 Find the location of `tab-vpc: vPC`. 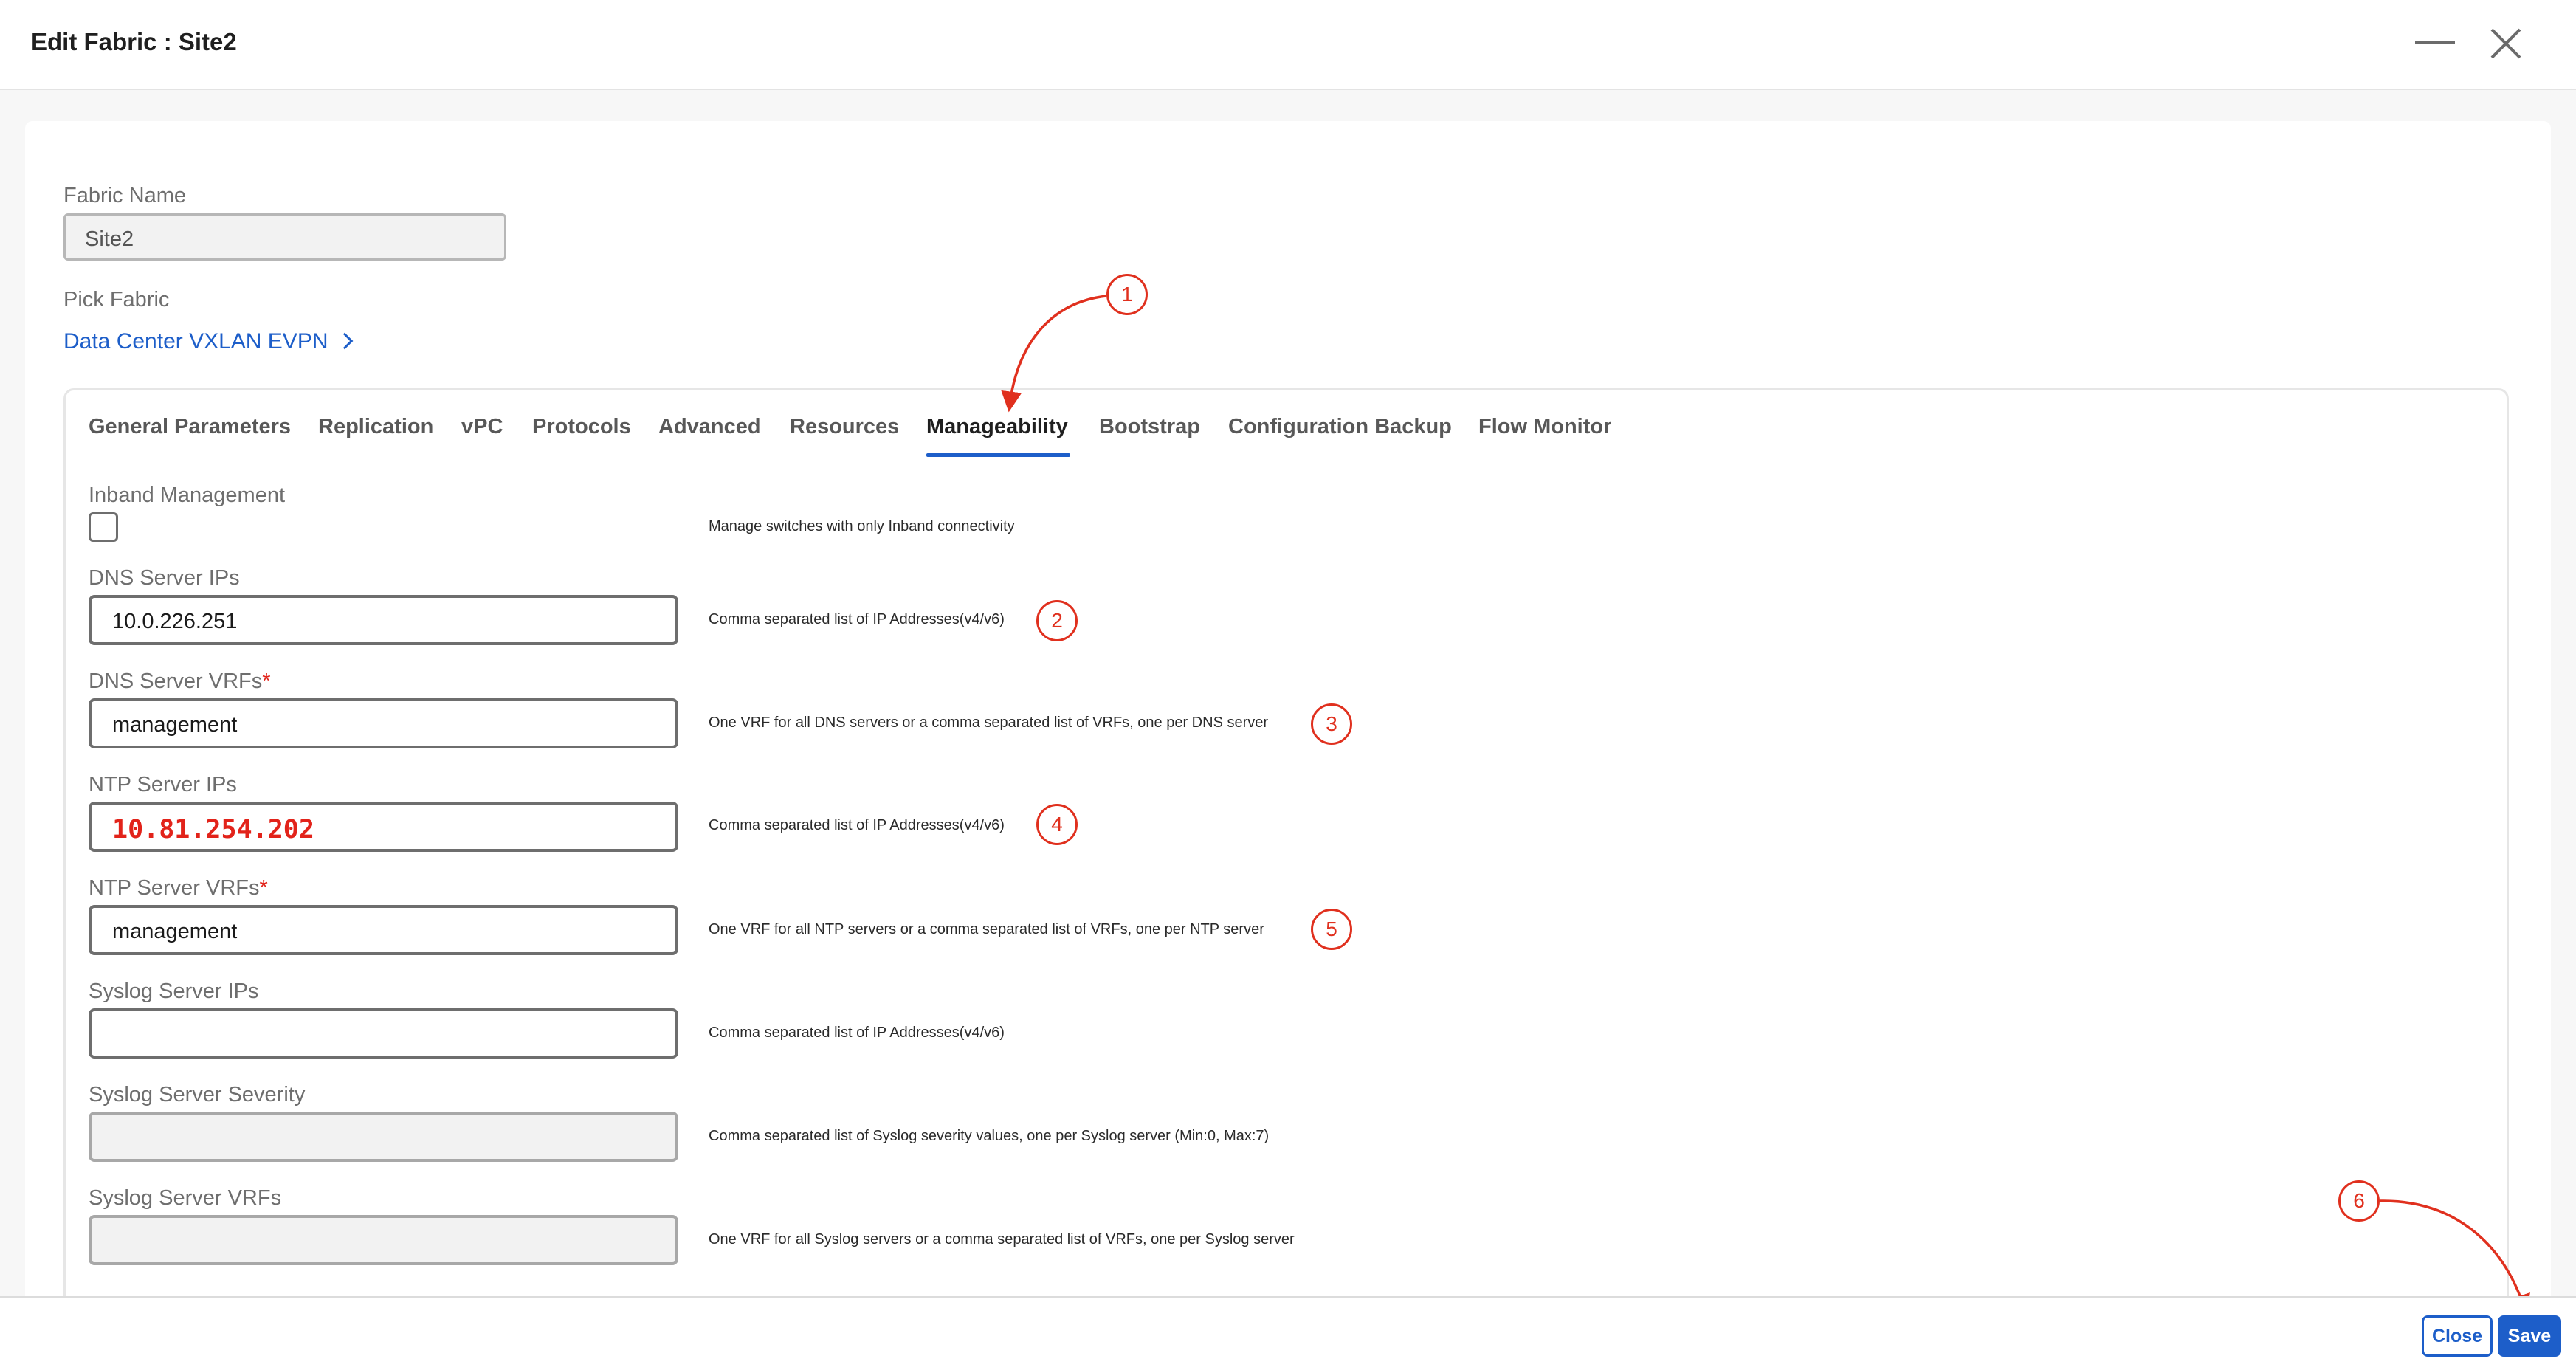

tab-vpc: vPC is located at coordinates (482, 427).